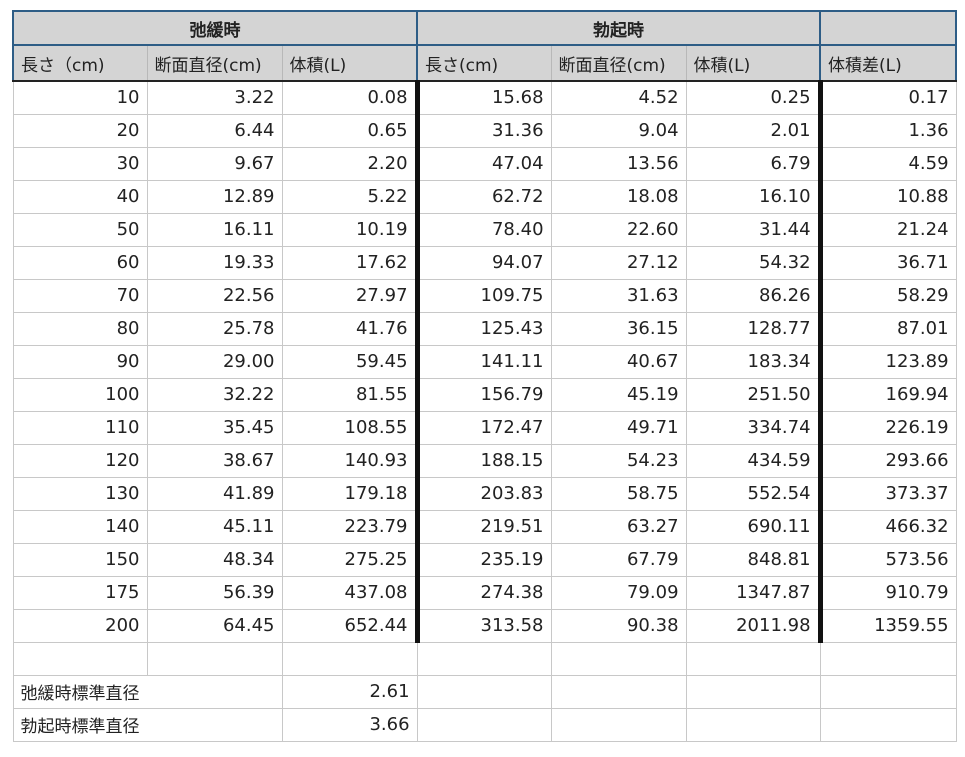 The image size is (965, 757). Describe the element at coordinates (147, 724) in the screenshot. I see `stat-label-erect: 勃起時標準直径` at that location.